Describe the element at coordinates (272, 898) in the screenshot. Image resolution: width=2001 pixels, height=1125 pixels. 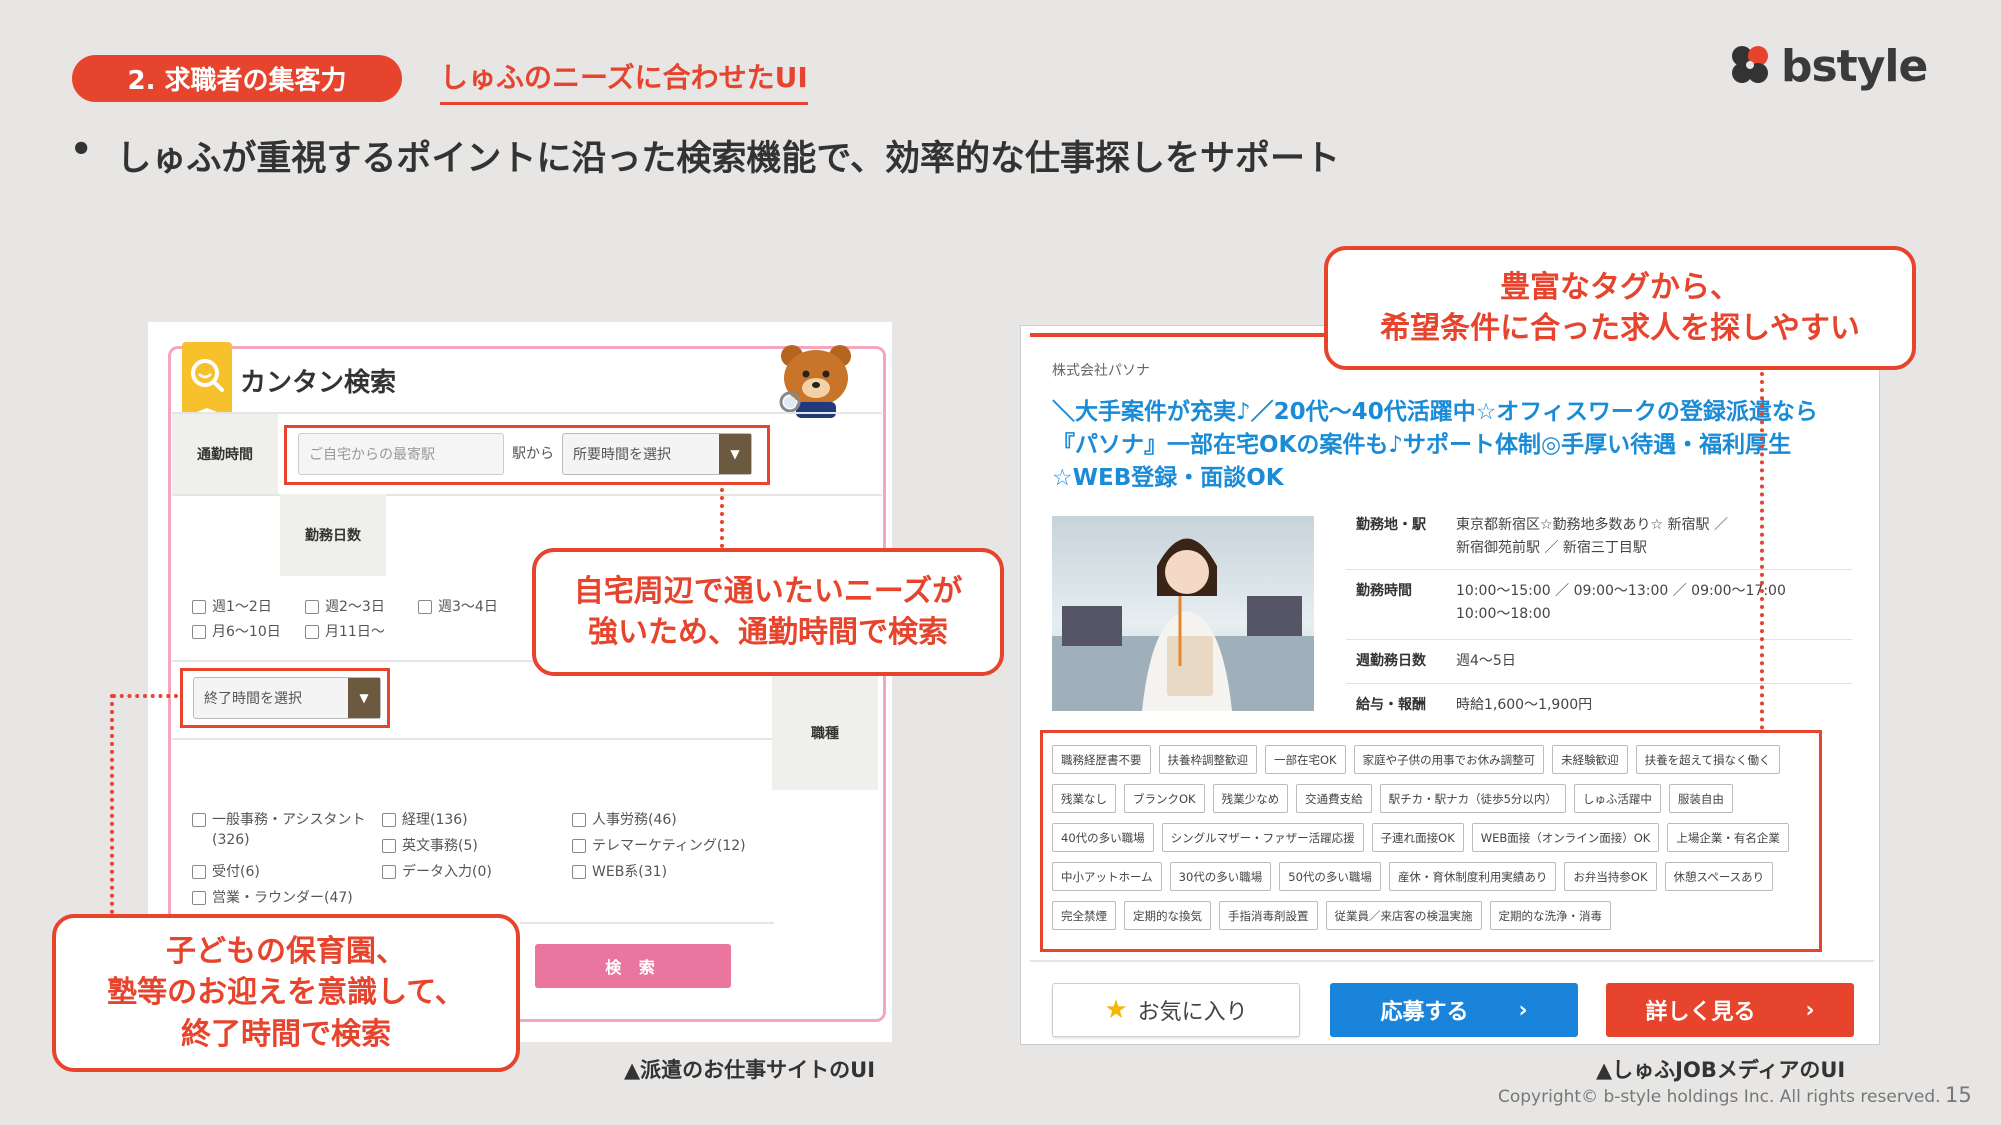
I see `job-option: 営業・ラウンダー(47)` at that location.